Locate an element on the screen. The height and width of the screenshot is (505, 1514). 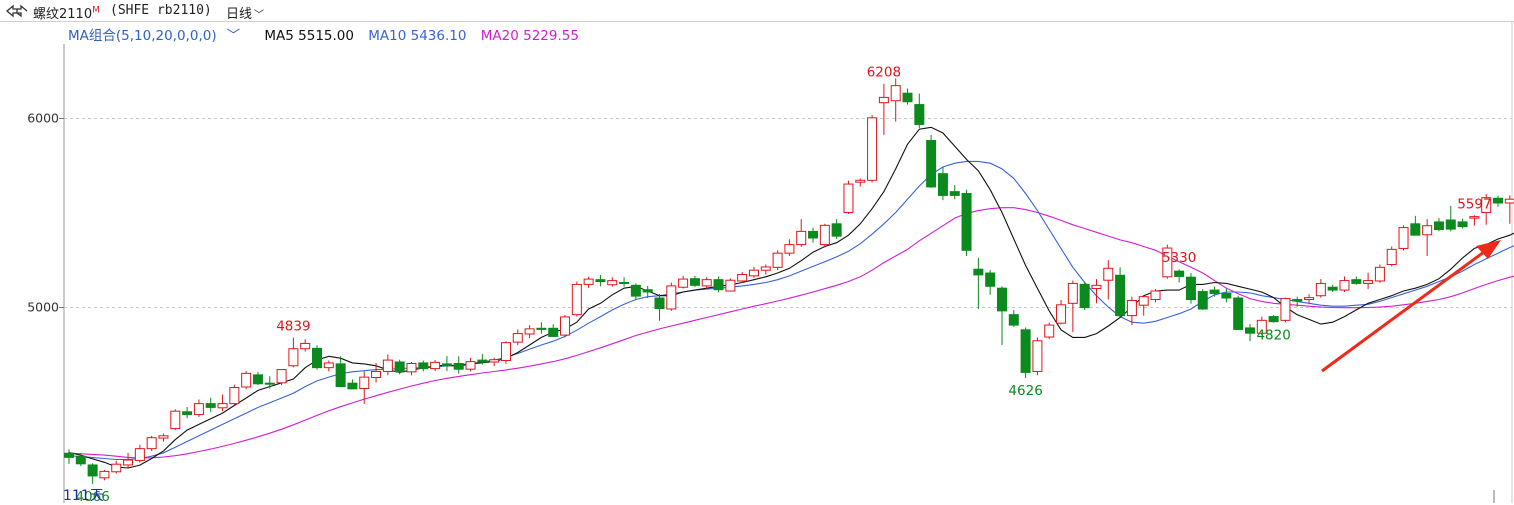
day-count-label: 111天 is located at coordinates (83, 496).